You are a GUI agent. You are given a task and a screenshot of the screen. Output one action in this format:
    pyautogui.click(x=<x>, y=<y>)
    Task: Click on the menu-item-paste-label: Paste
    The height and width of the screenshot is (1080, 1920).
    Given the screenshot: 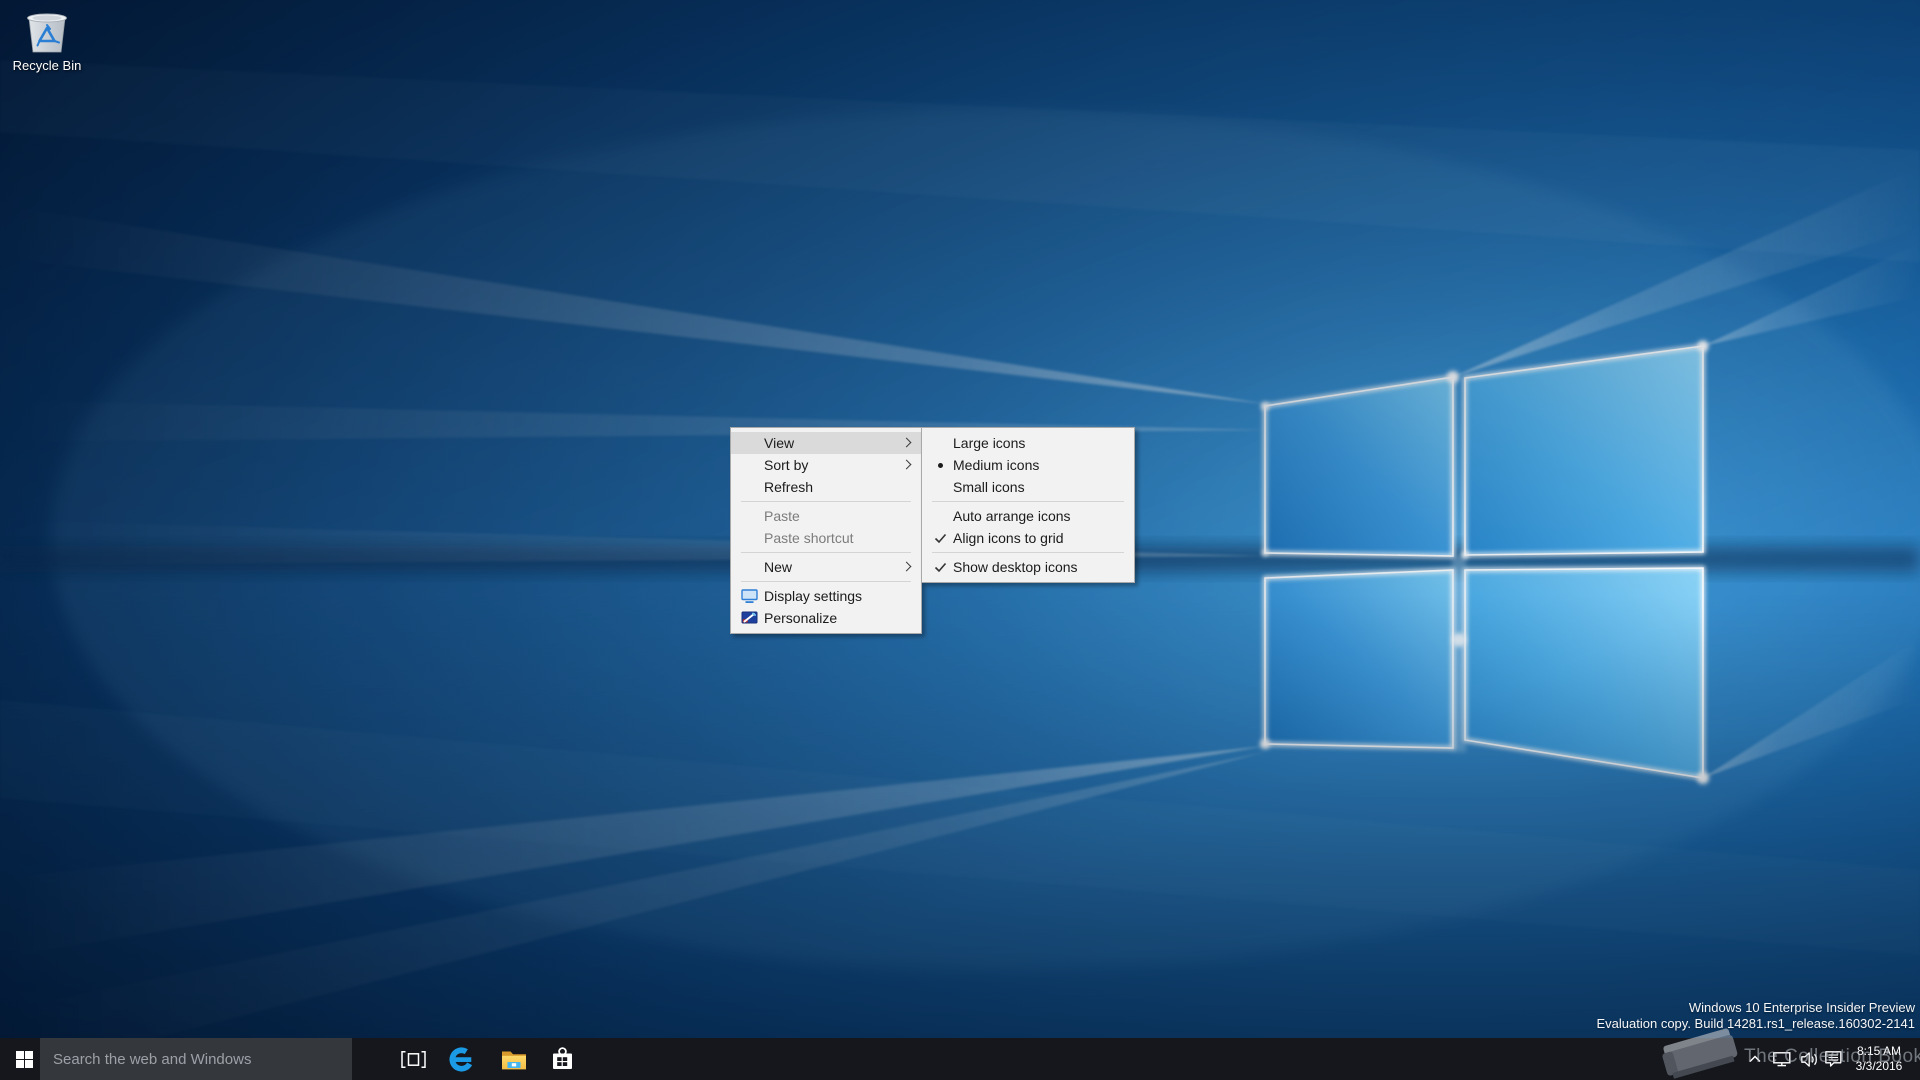 What is the action you would take?
    pyautogui.click(x=782, y=516)
    